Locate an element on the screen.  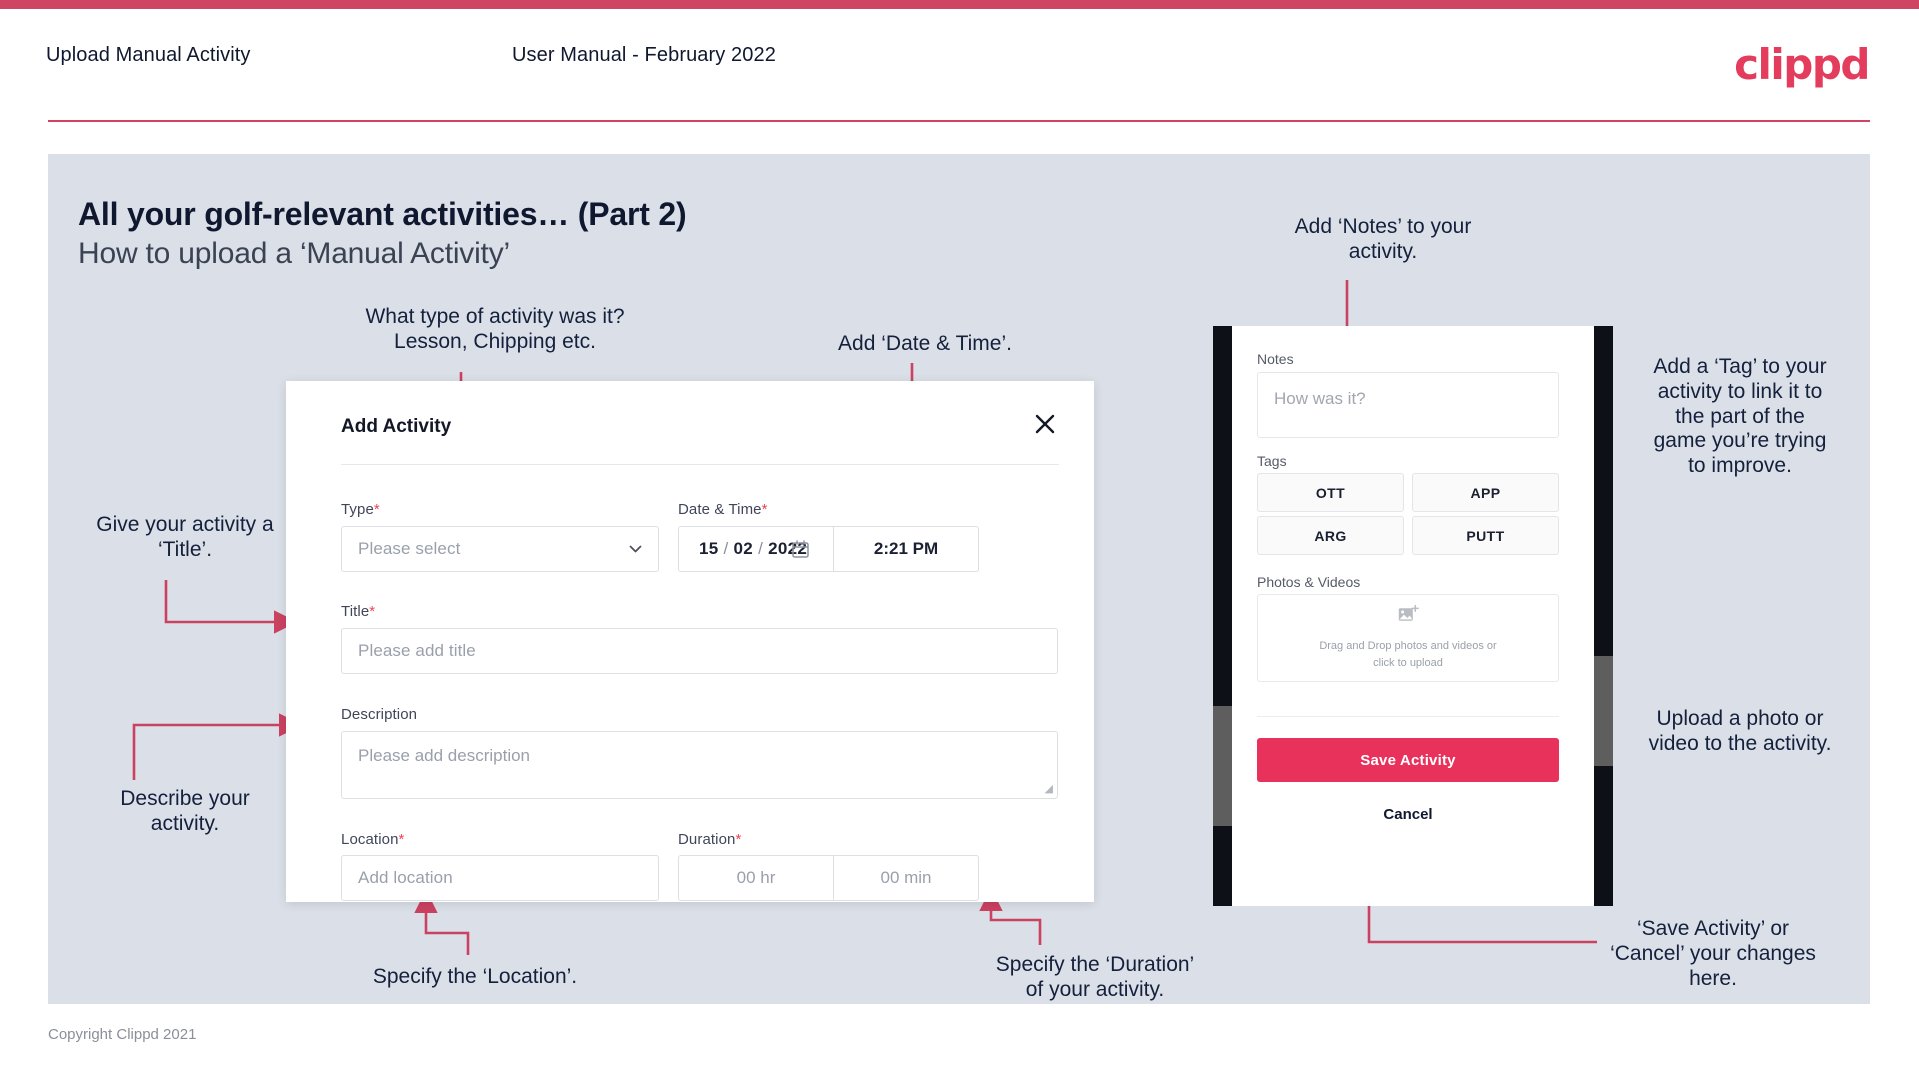
annotation-notes: Add ‘Notes’ to your activity. is located at coordinates (1383, 240).